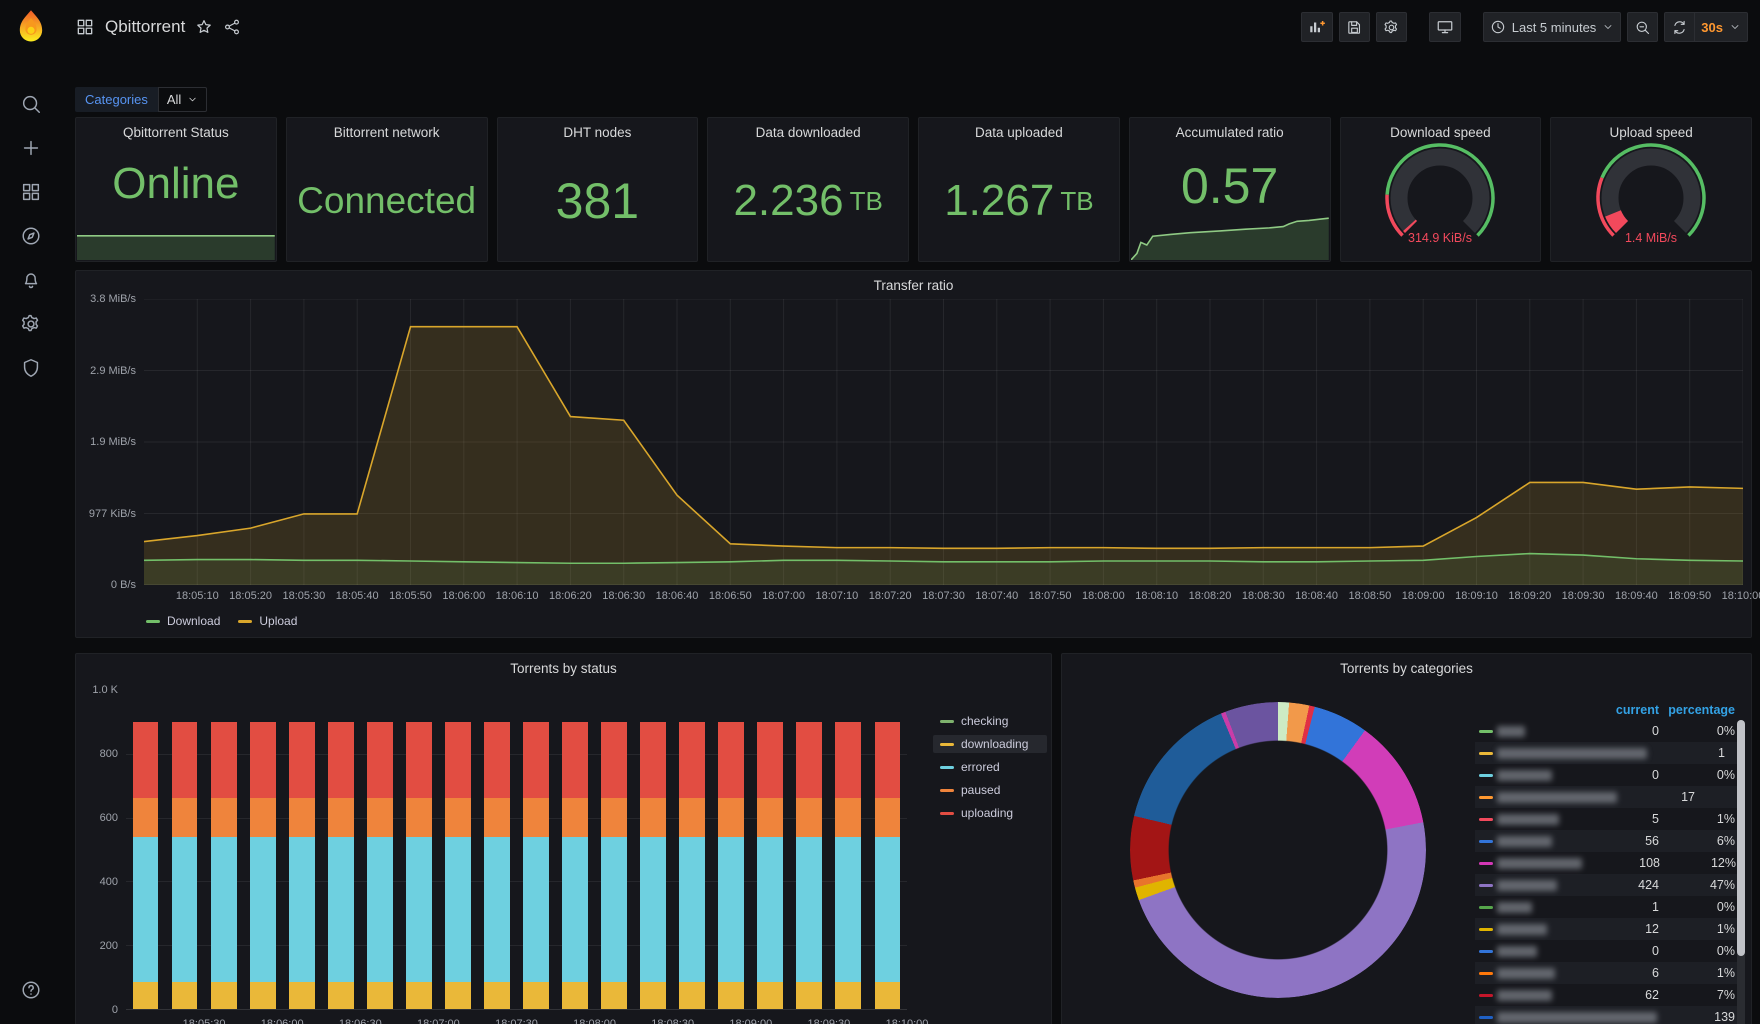  I want to click on table-scrollbar-thumb, so click(1741, 838).